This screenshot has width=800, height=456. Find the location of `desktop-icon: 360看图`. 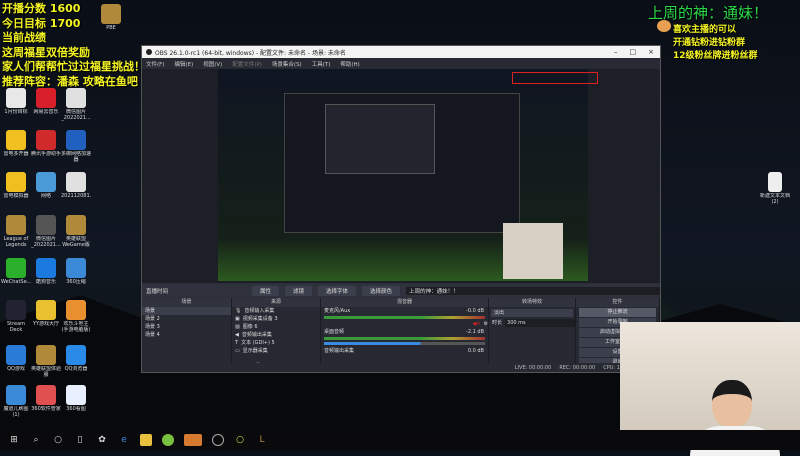

desktop-icon: 360看图 is located at coordinates (76, 398).